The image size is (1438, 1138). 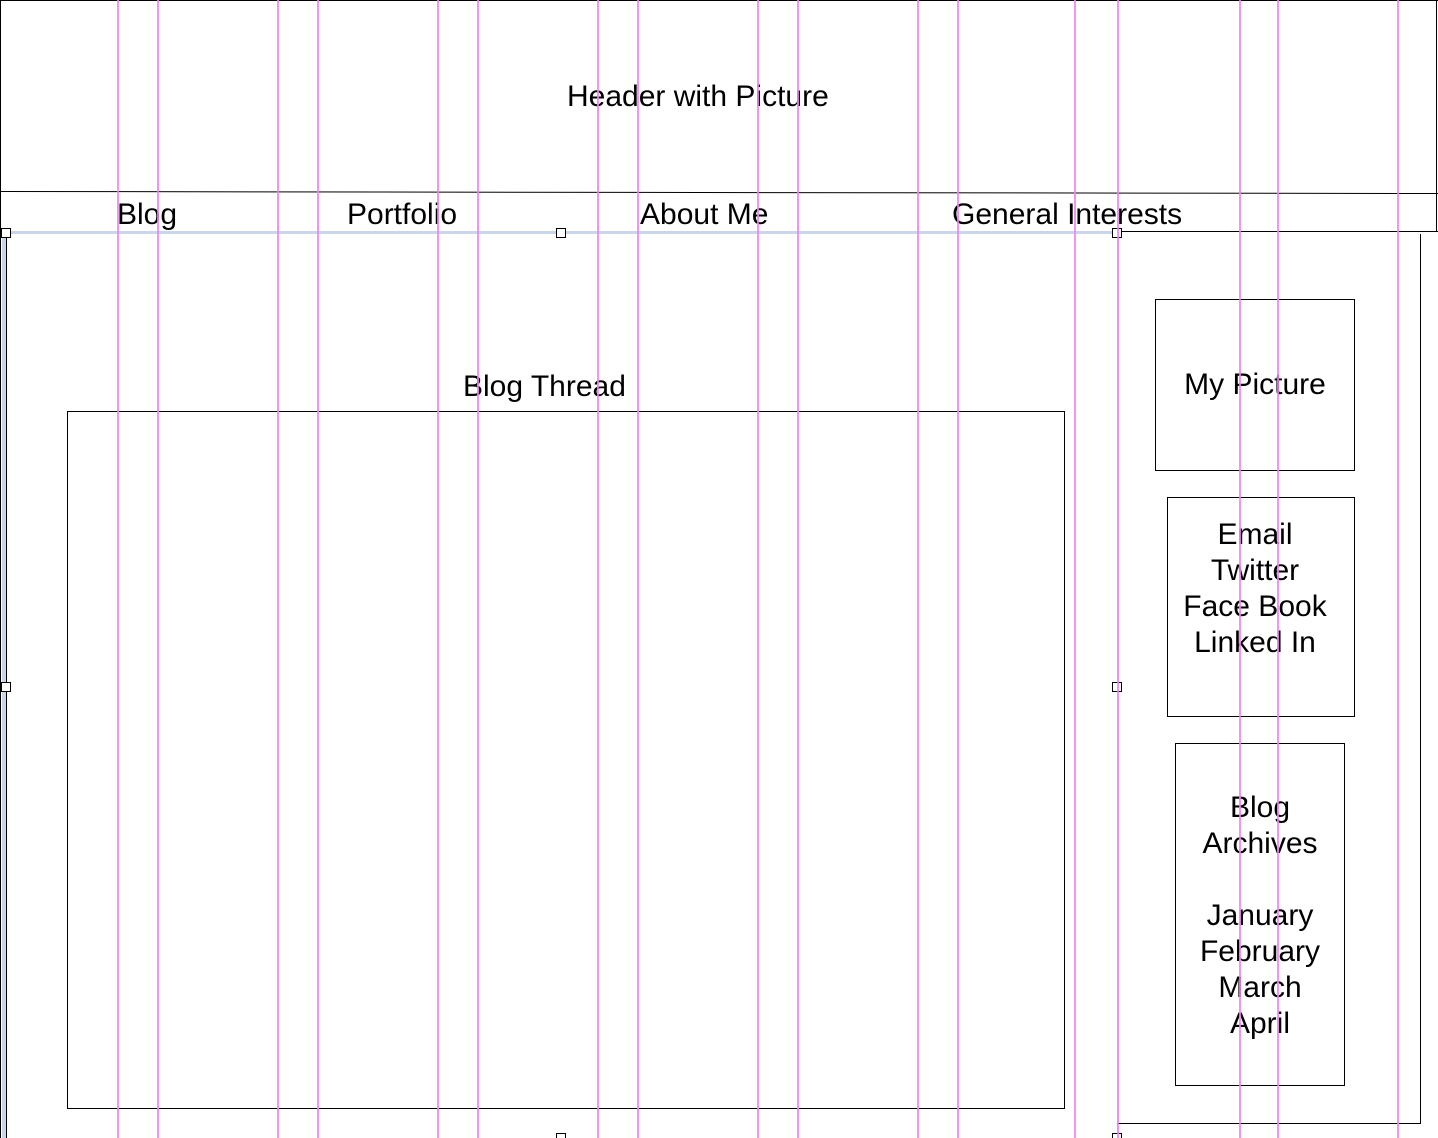 What do you see at coordinates (1255, 535) in the screenshot?
I see `social-link-email: Email` at bounding box center [1255, 535].